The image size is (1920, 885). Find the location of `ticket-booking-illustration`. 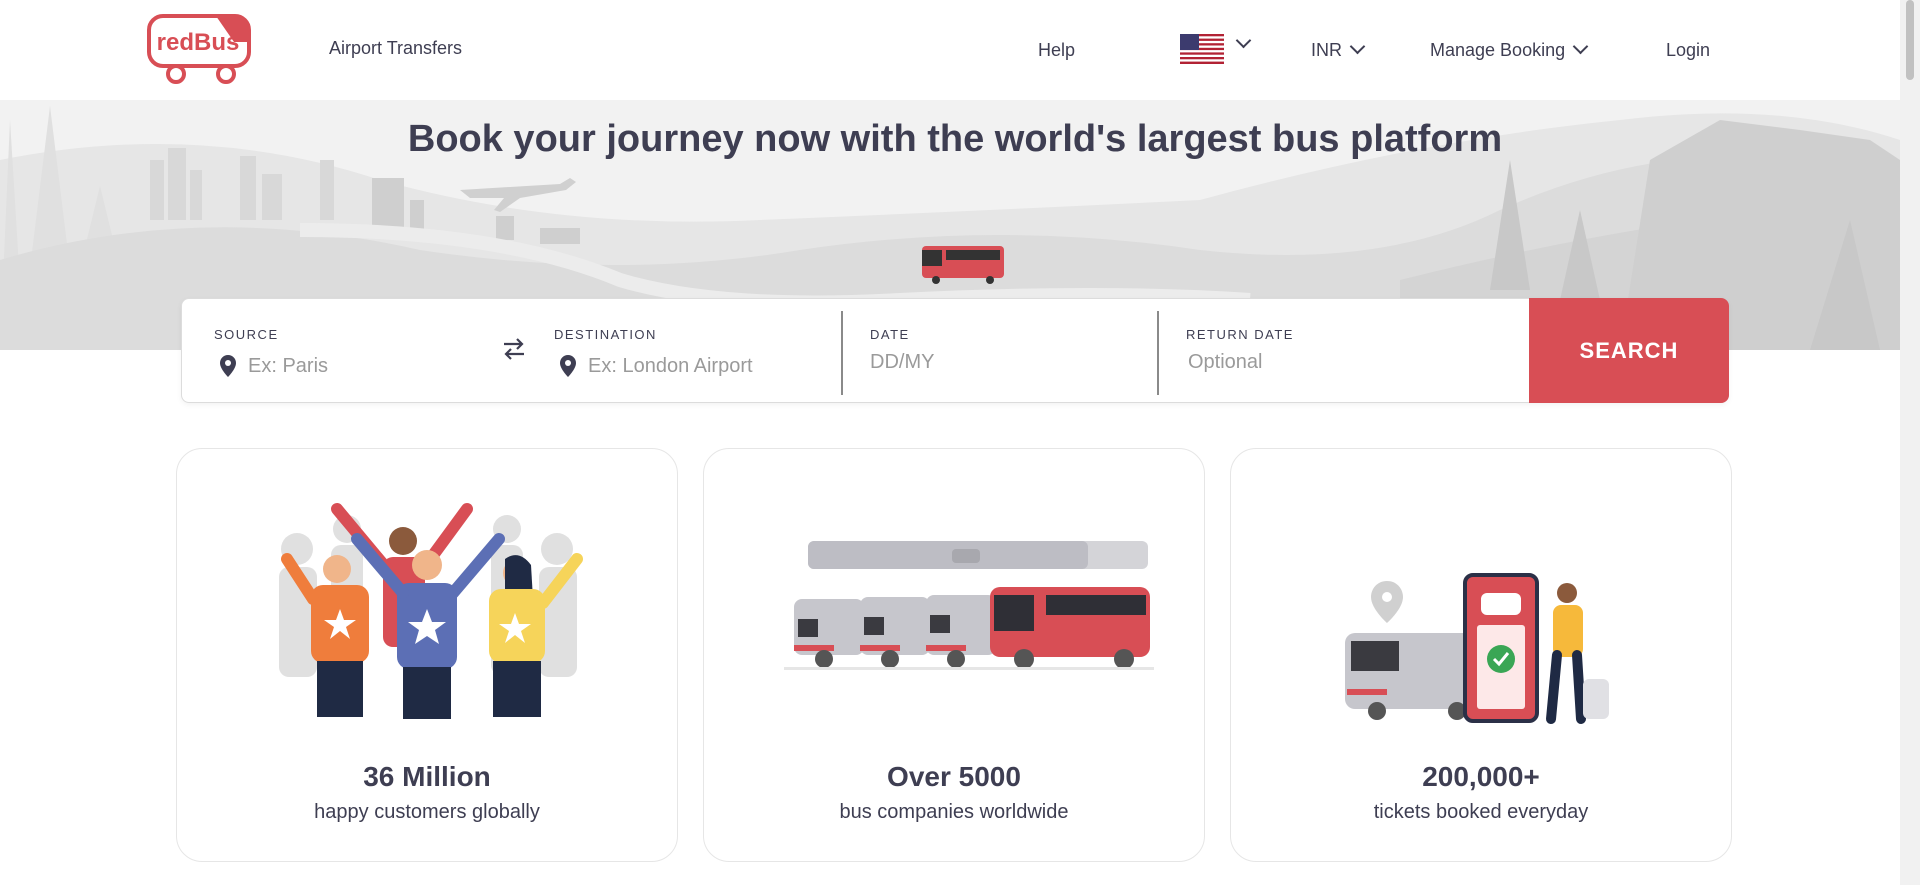

ticket-booking-illustration is located at coordinates (1477, 648).